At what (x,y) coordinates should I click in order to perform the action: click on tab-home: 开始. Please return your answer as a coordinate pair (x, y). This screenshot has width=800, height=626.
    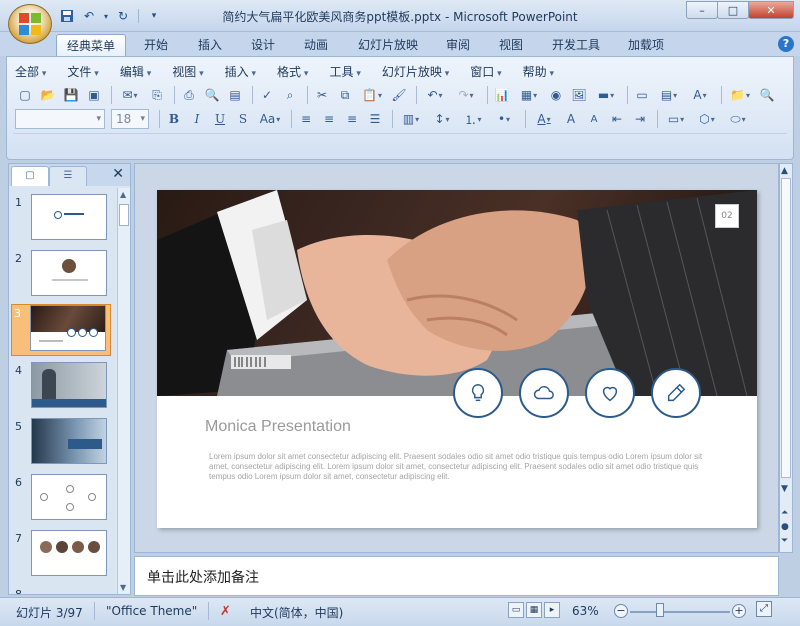
    Looking at the image, I should click on (156, 45).